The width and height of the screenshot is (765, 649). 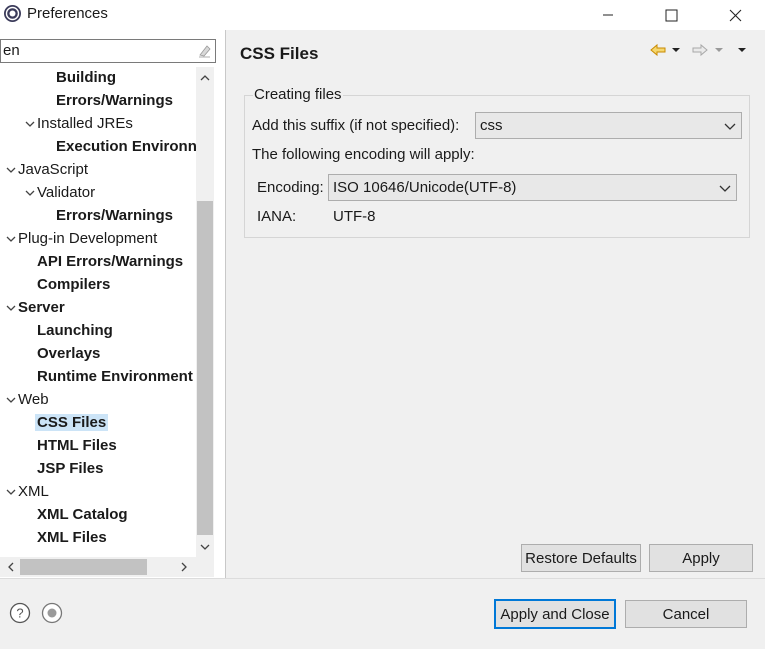 What do you see at coordinates (277, 216) in the screenshot?
I see `iana-label: IANA:` at bounding box center [277, 216].